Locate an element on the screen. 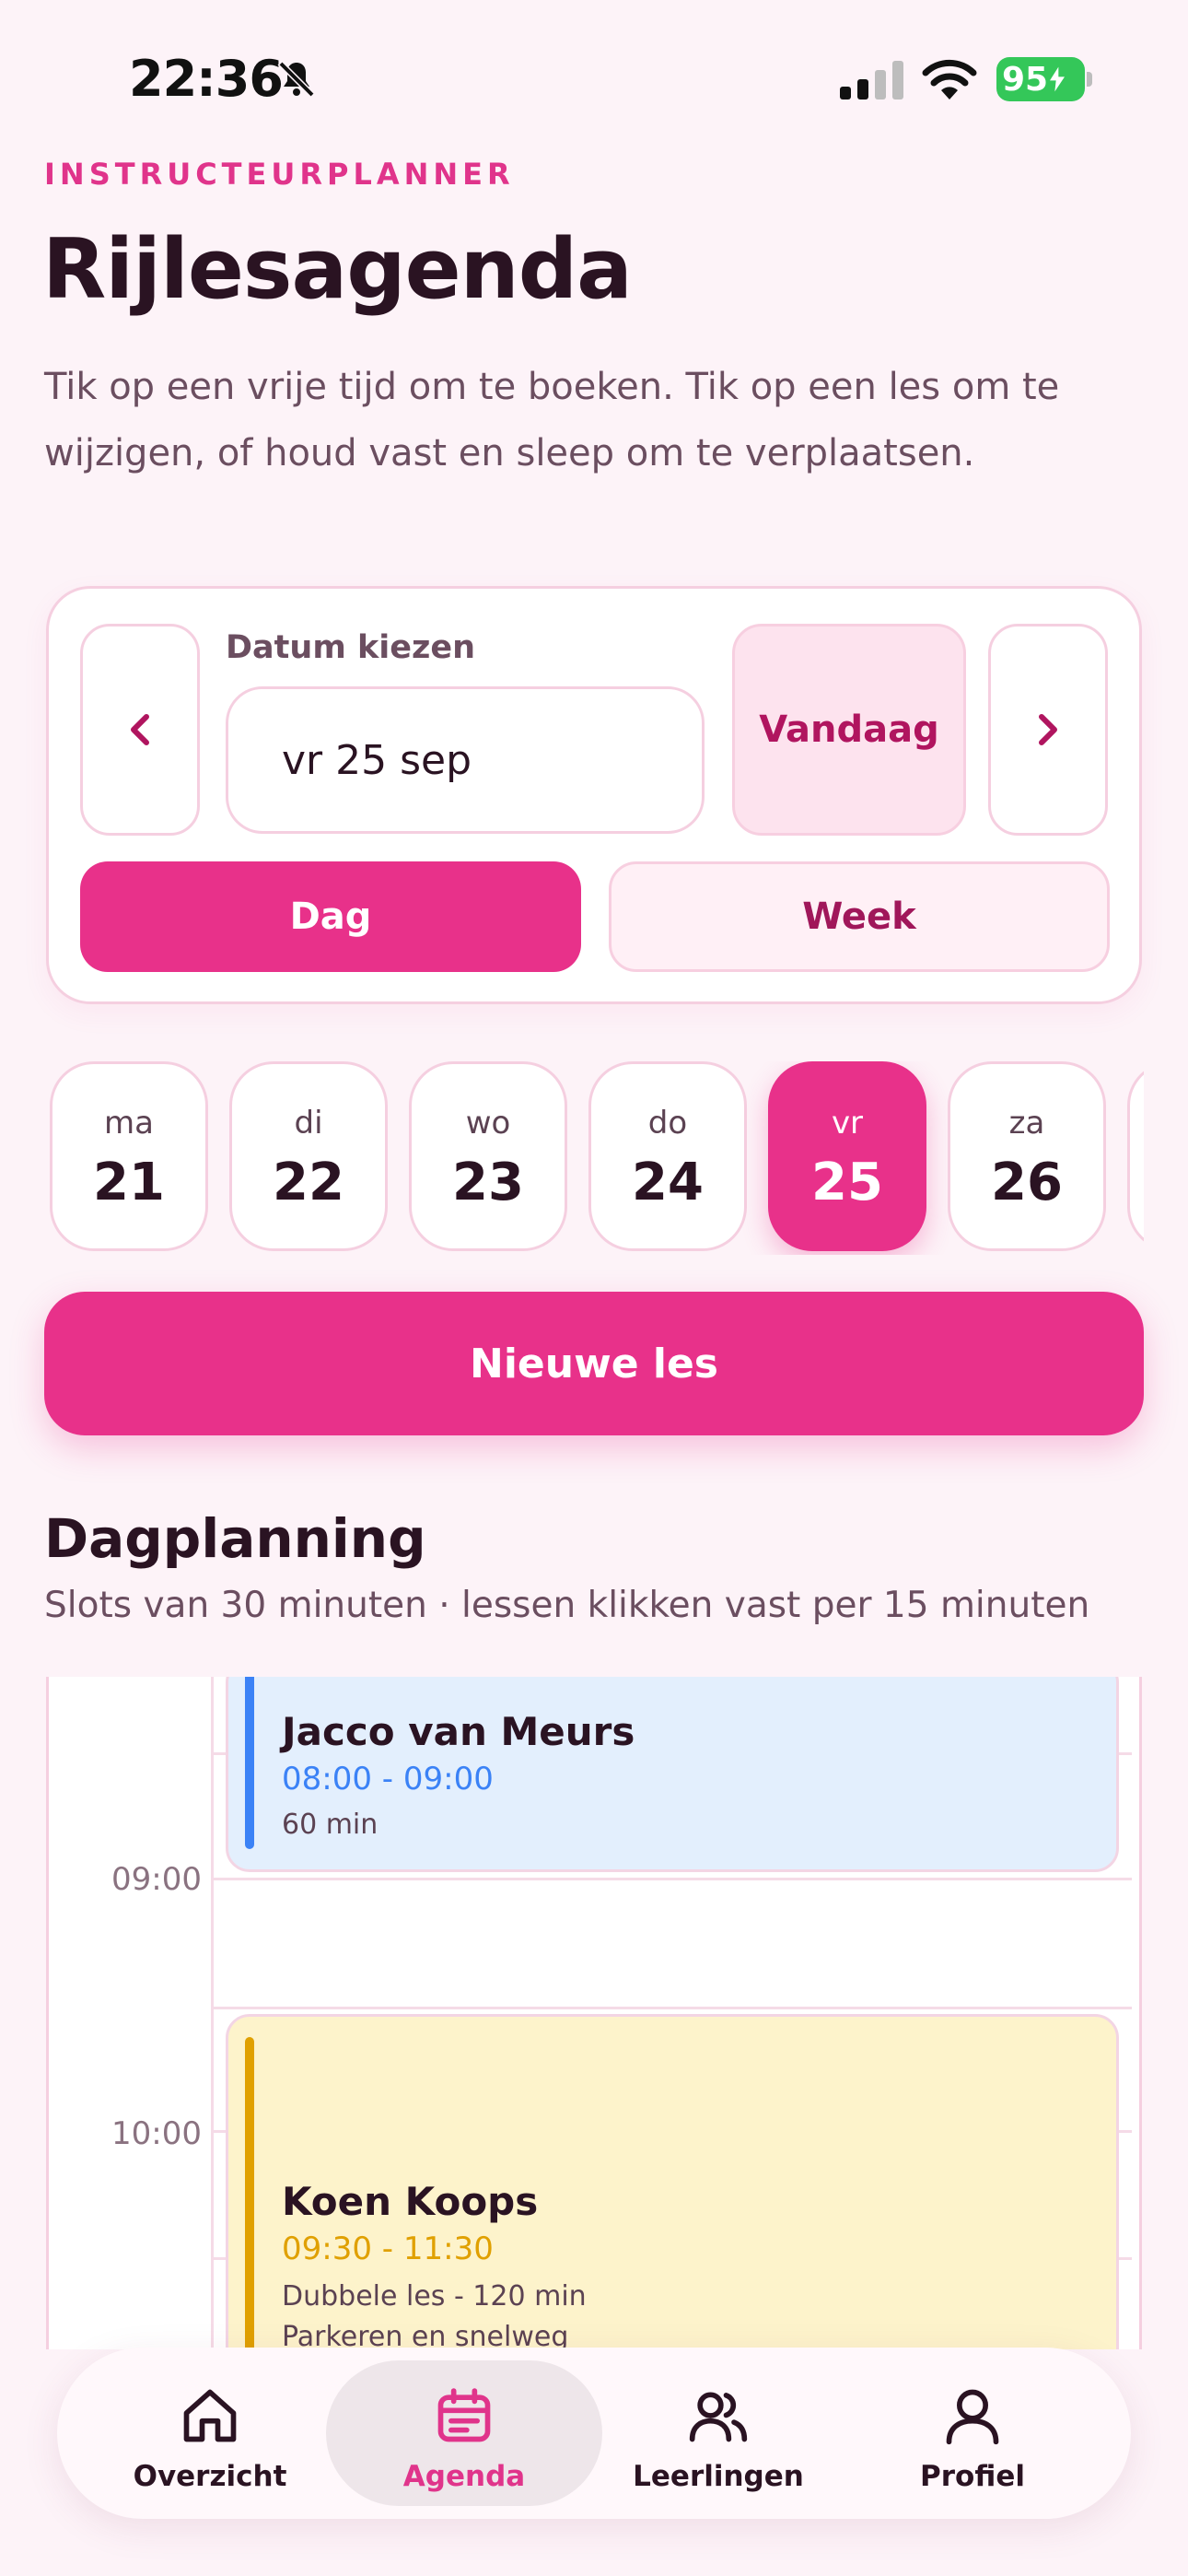 Image resolution: width=1188 pixels, height=2576 pixels. today-button: Vandaag is located at coordinates (849, 730).